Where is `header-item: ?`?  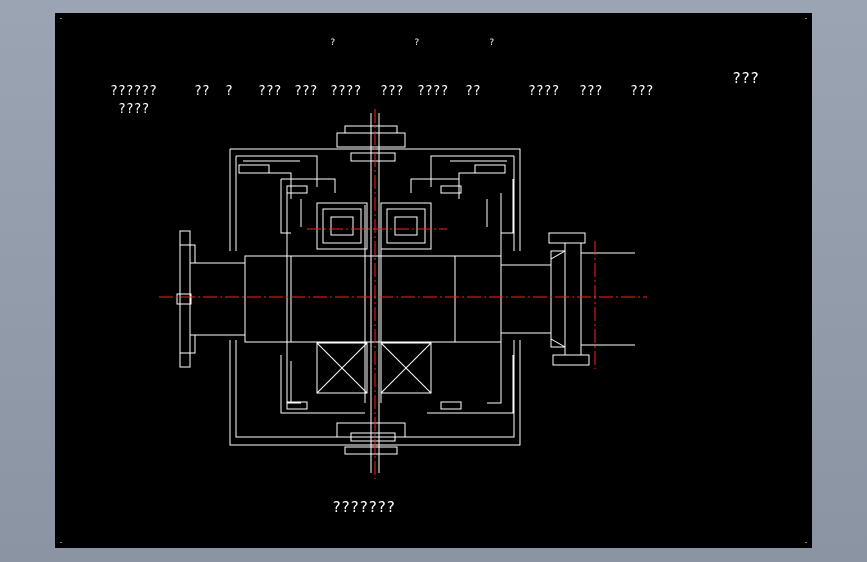 header-item: ? is located at coordinates (229, 91).